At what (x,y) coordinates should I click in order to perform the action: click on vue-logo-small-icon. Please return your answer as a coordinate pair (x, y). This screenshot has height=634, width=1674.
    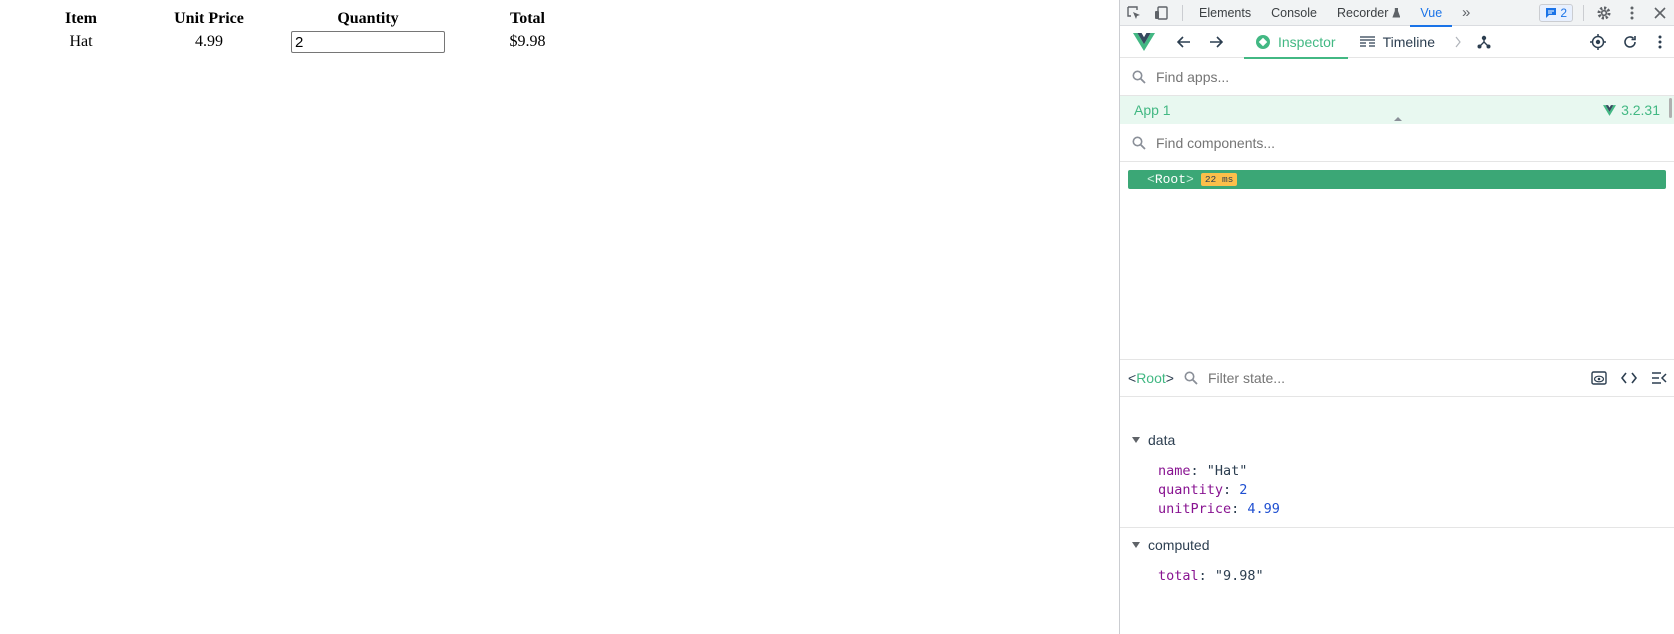
    Looking at the image, I should click on (1610, 110).